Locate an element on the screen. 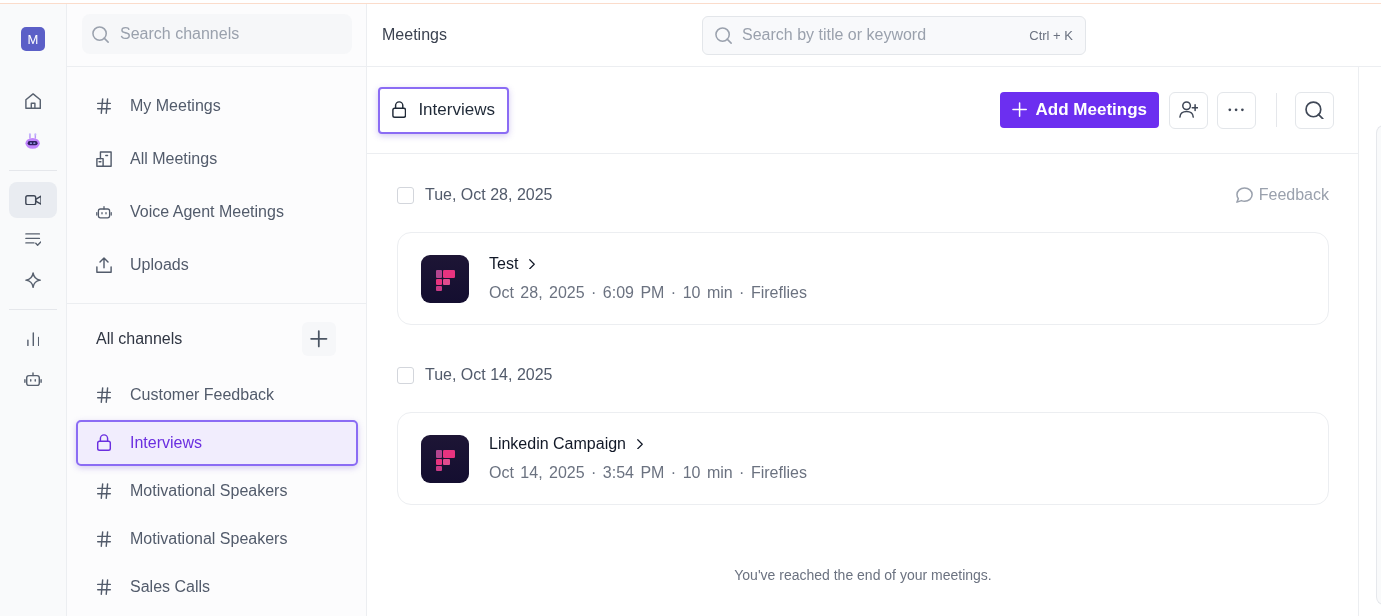  add-member-button is located at coordinates (1188, 110).